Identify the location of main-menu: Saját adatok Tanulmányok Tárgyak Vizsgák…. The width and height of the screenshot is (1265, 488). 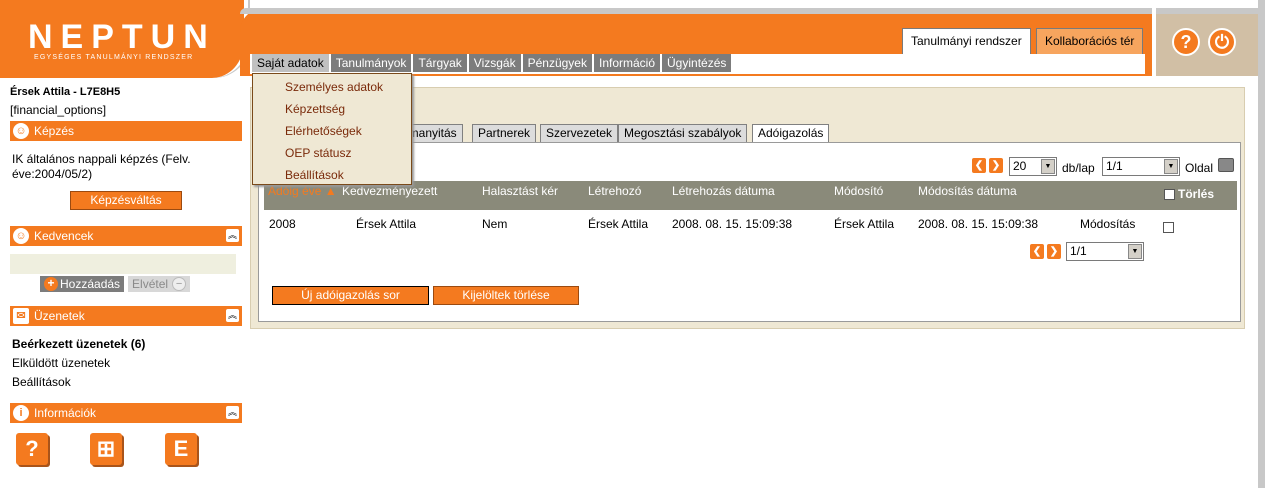
(492, 63).